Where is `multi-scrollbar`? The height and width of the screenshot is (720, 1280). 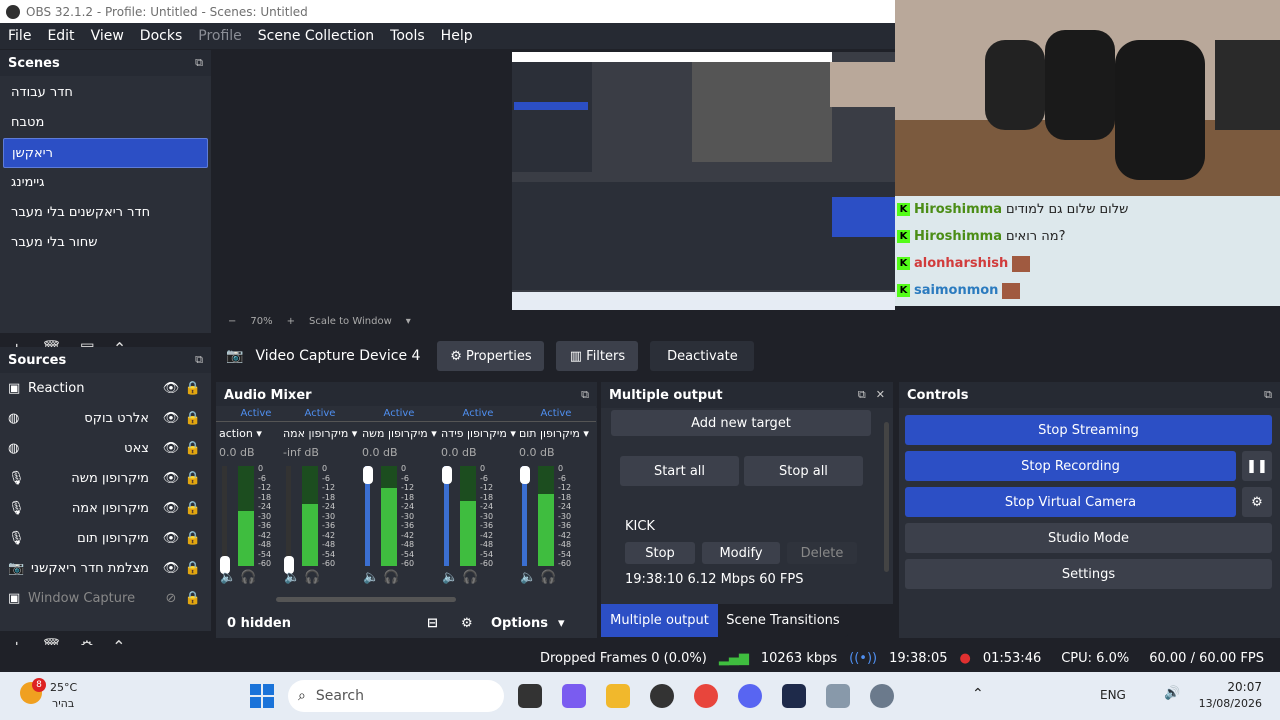
multi-scrollbar is located at coordinates (886, 497).